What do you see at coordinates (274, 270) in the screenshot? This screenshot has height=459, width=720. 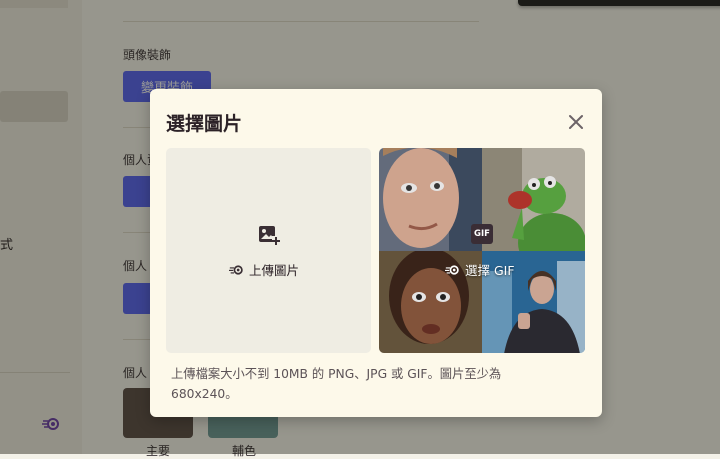 I see `upload-image-text: 上傳圖片` at bounding box center [274, 270].